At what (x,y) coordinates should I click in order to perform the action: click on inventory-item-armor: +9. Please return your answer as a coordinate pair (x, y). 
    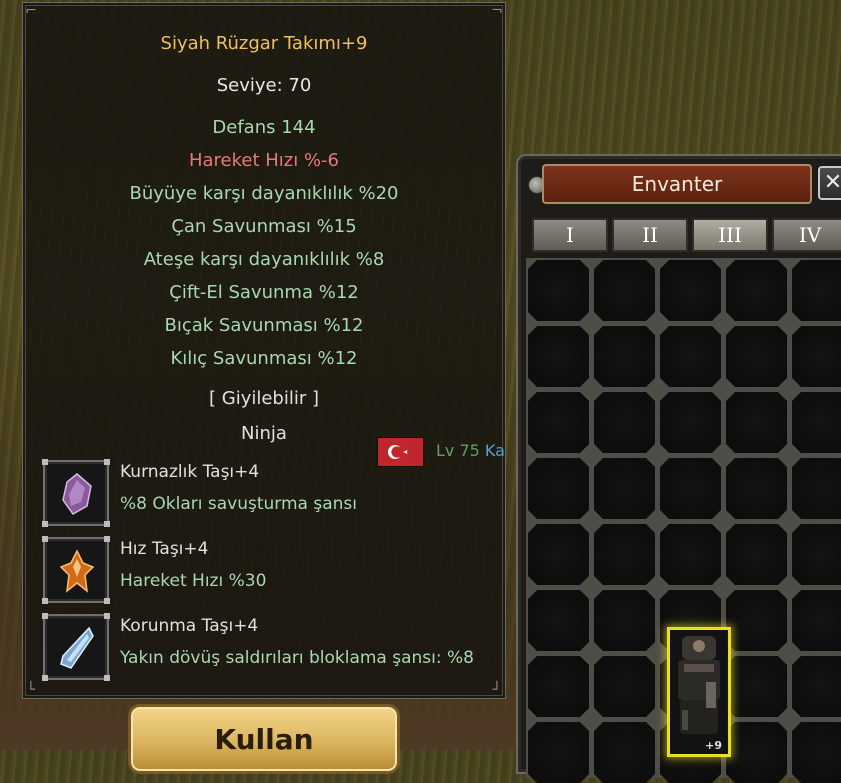
    Looking at the image, I should click on (699, 692).